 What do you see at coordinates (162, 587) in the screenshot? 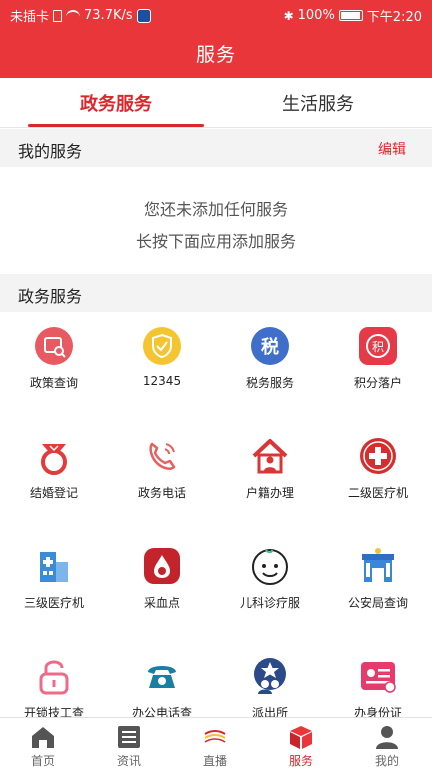
I see `service-item: 采血点` at bounding box center [162, 587].